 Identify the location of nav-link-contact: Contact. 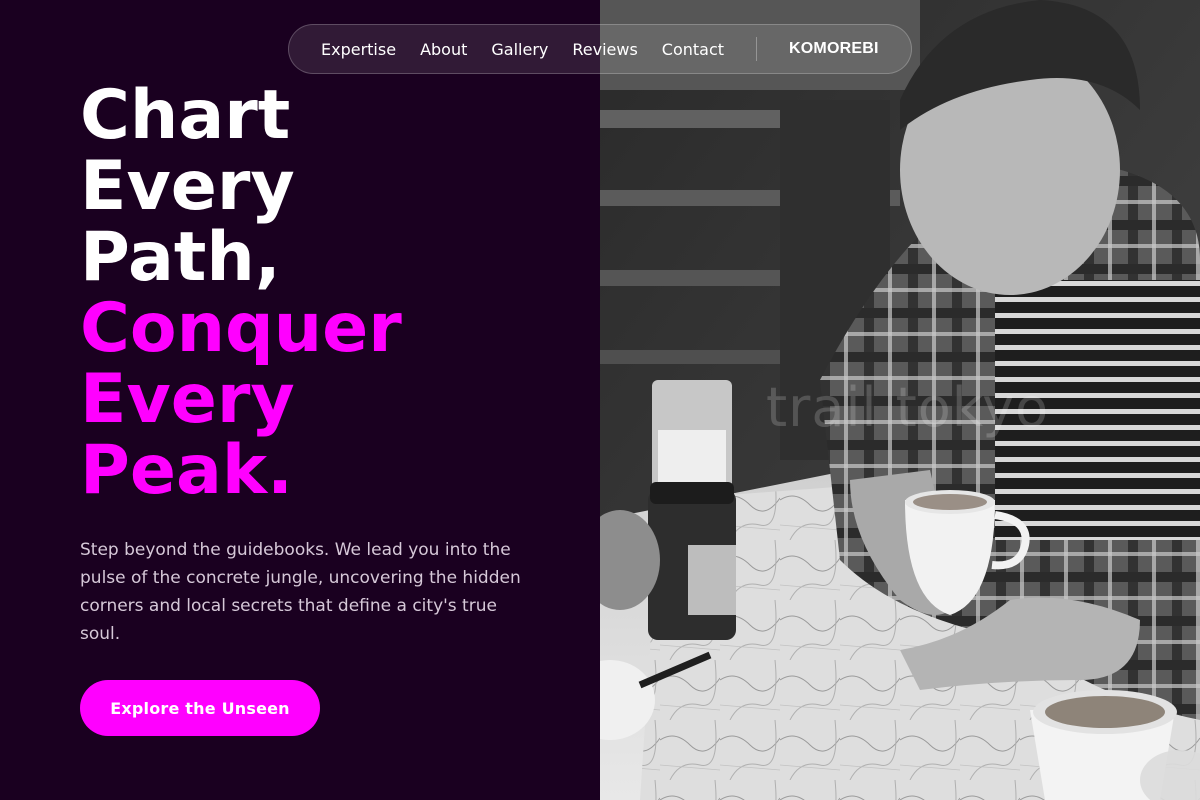
(693, 49).